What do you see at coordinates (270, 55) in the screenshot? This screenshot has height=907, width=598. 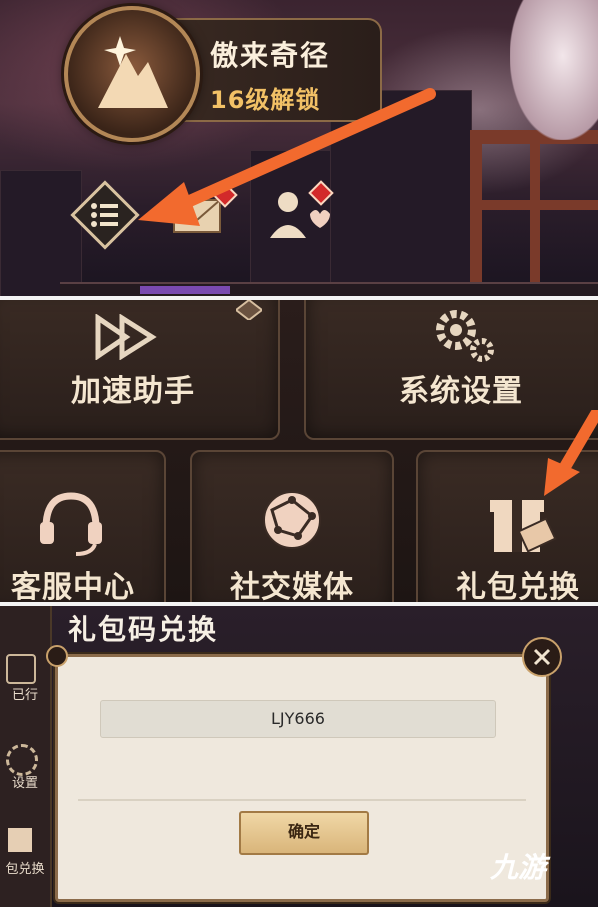 I see `achievement-title: 傲来奇径` at bounding box center [270, 55].